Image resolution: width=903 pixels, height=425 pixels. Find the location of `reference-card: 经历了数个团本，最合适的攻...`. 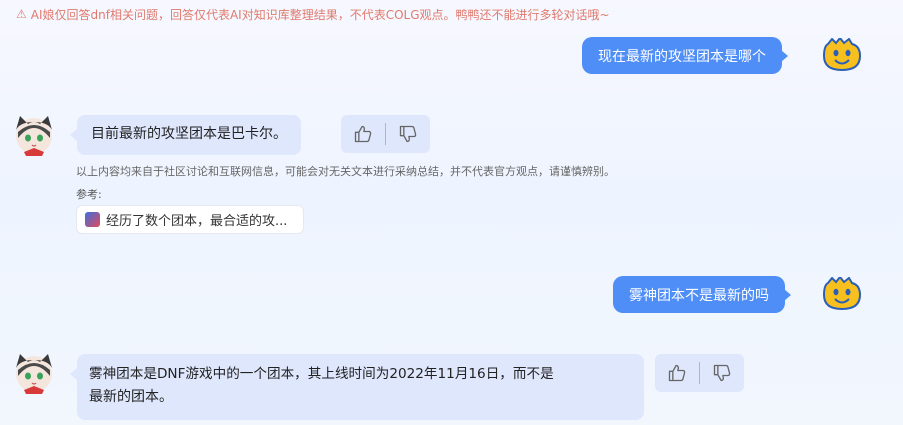

reference-card: 经历了数个团本，最合适的攻... is located at coordinates (190, 219).